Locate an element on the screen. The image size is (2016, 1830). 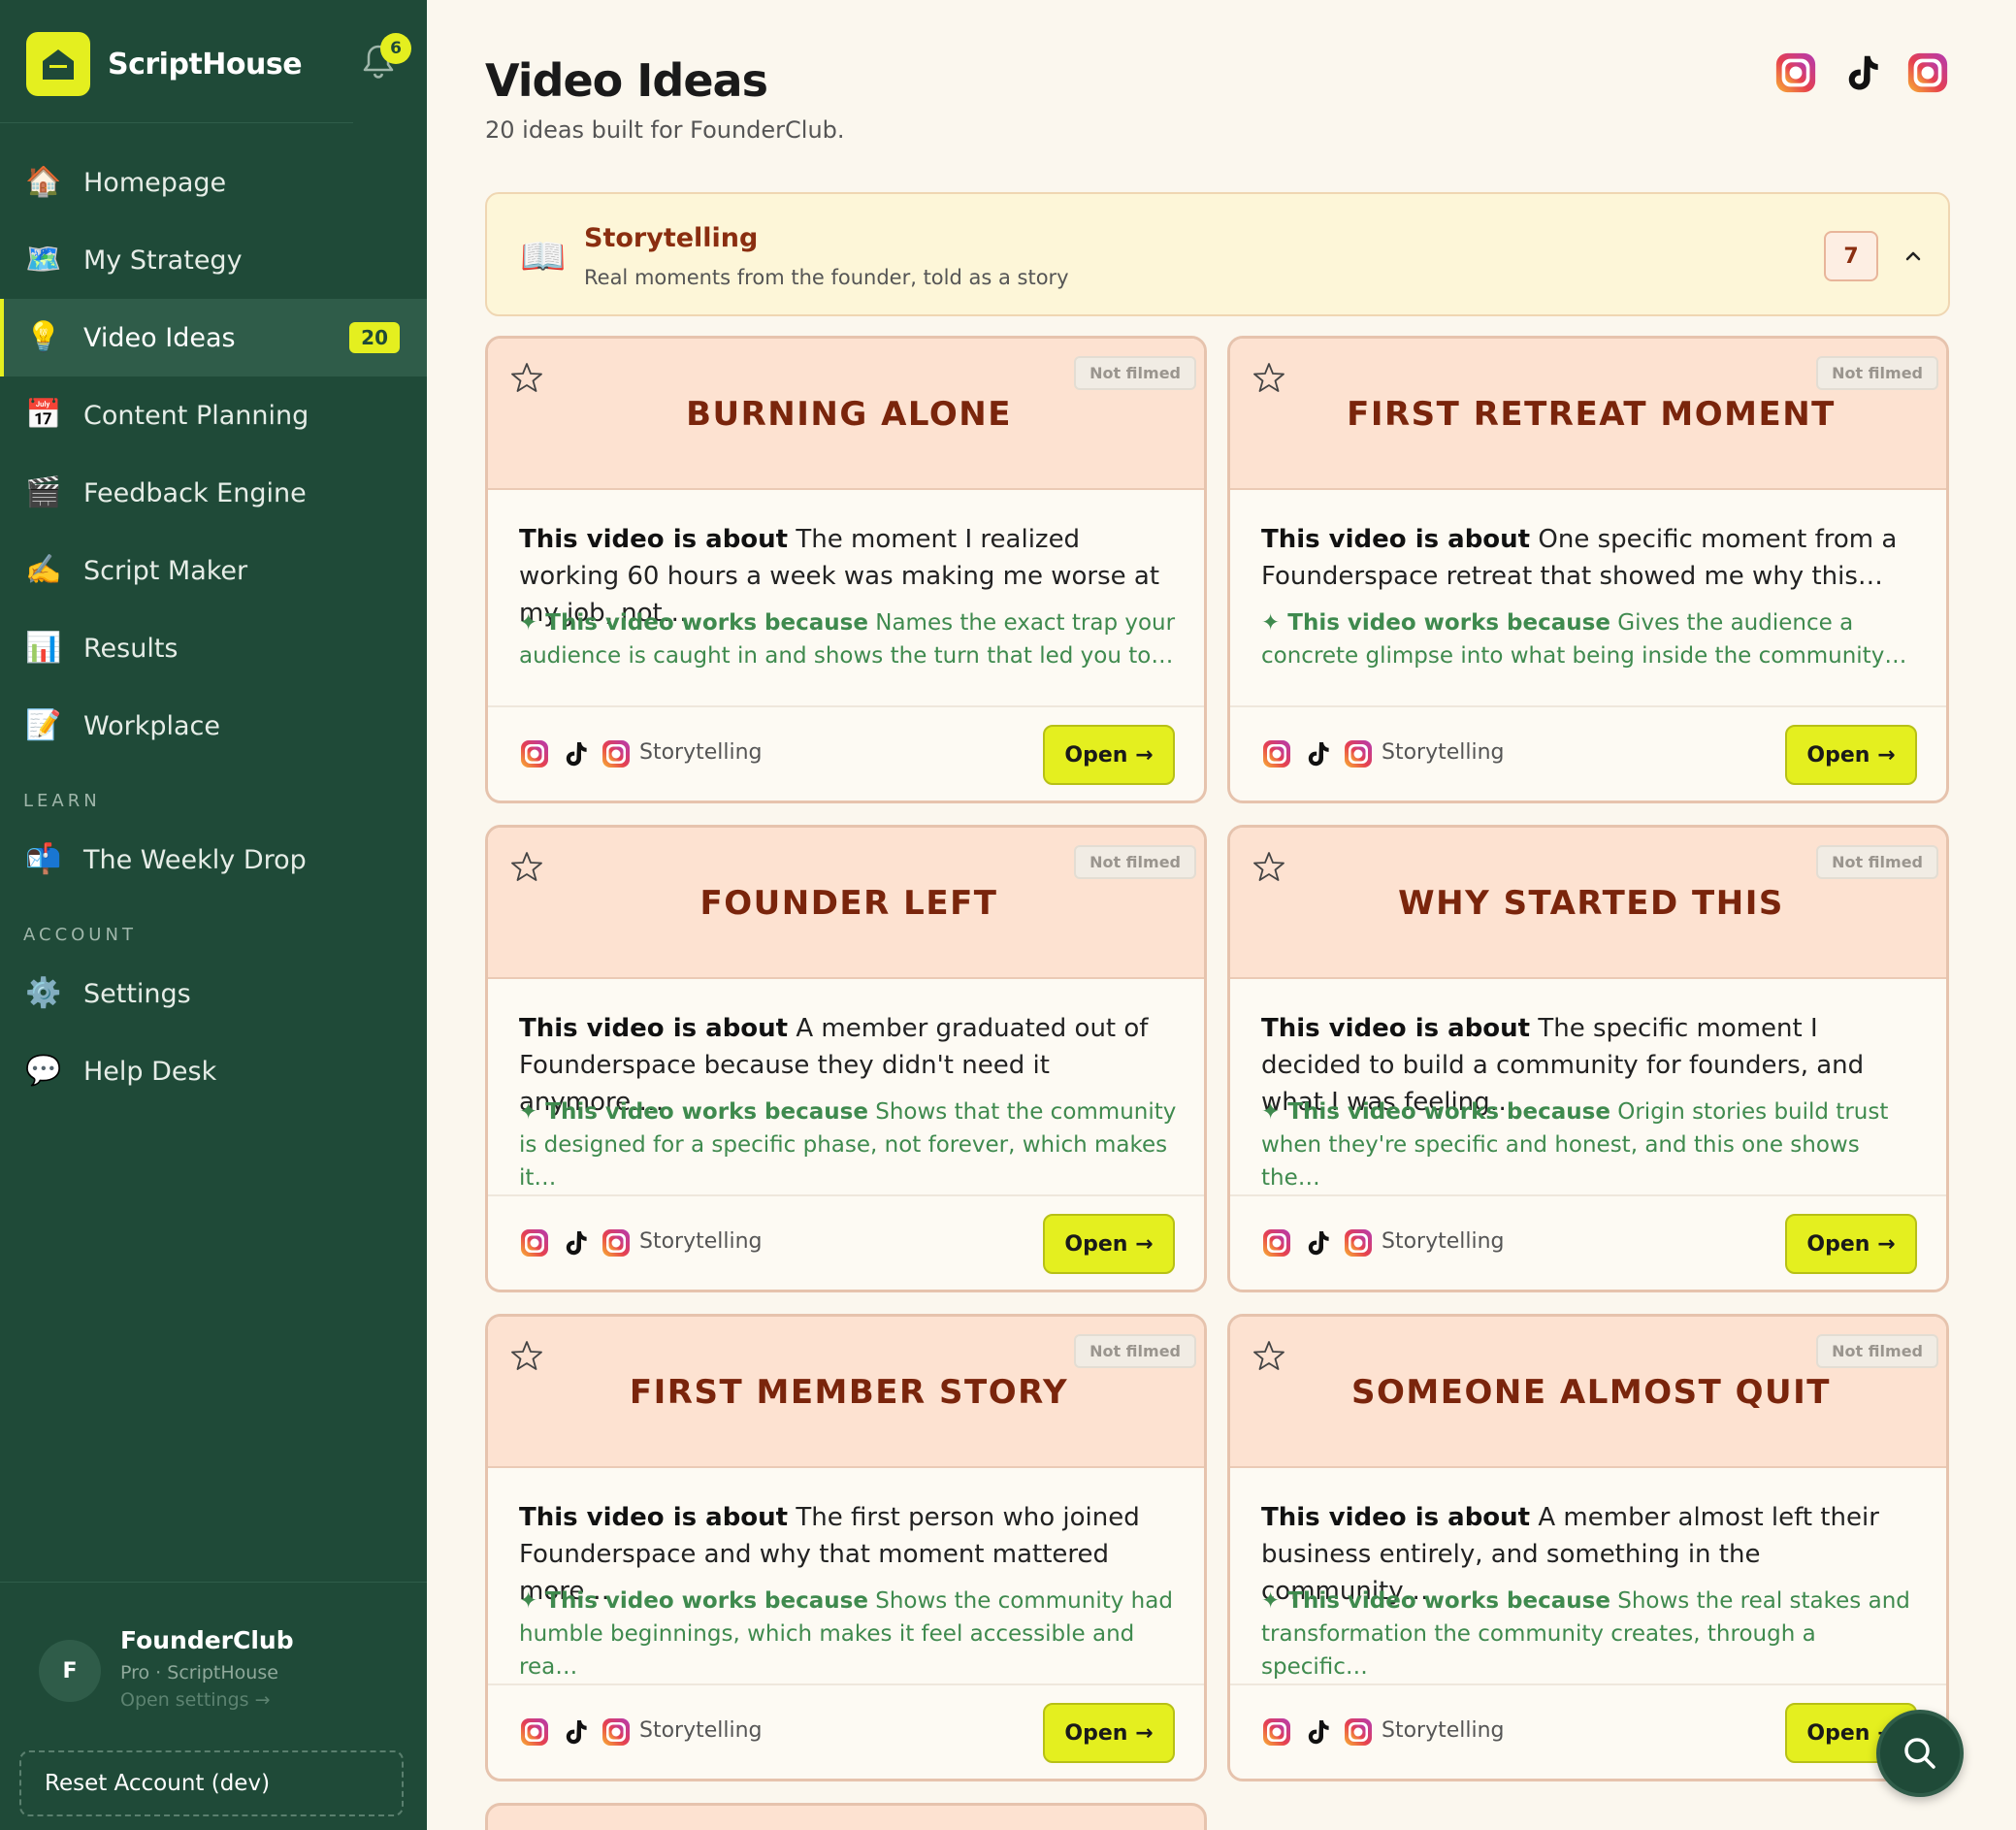
nav-item-feedback-engine: 🎬 Feedback Engine is located at coordinates (213, 493).